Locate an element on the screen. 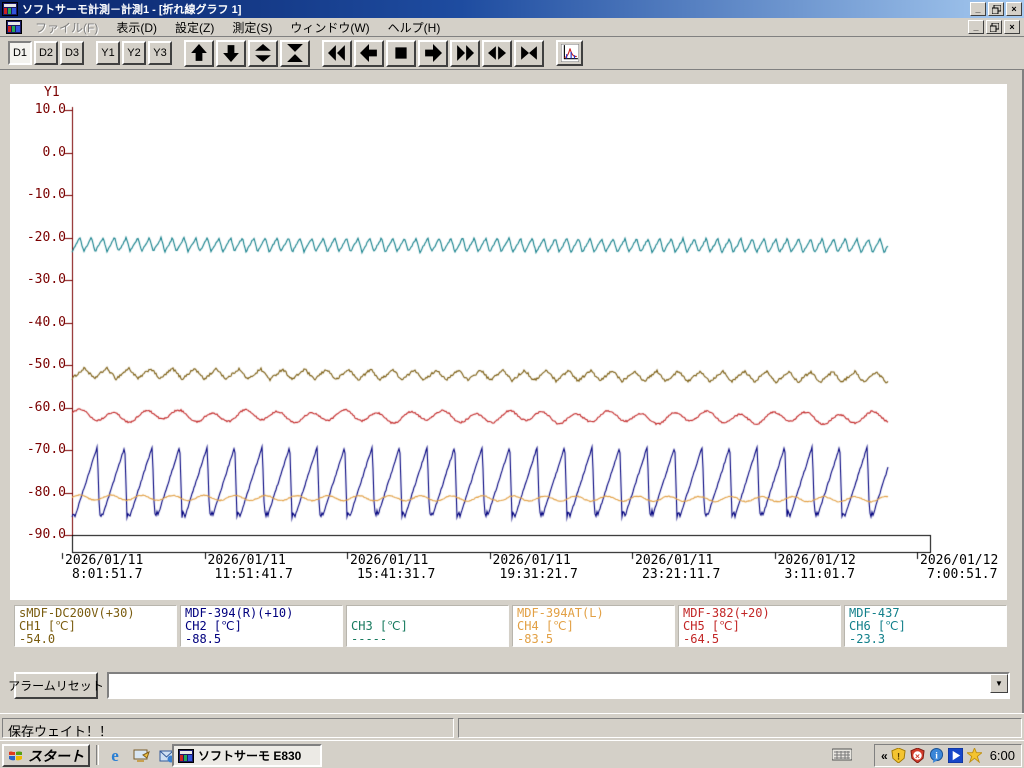  legend-cell-ch4: MDF-394AT(L) CH4 [℃] -83.5 is located at coordinates (593, 626).